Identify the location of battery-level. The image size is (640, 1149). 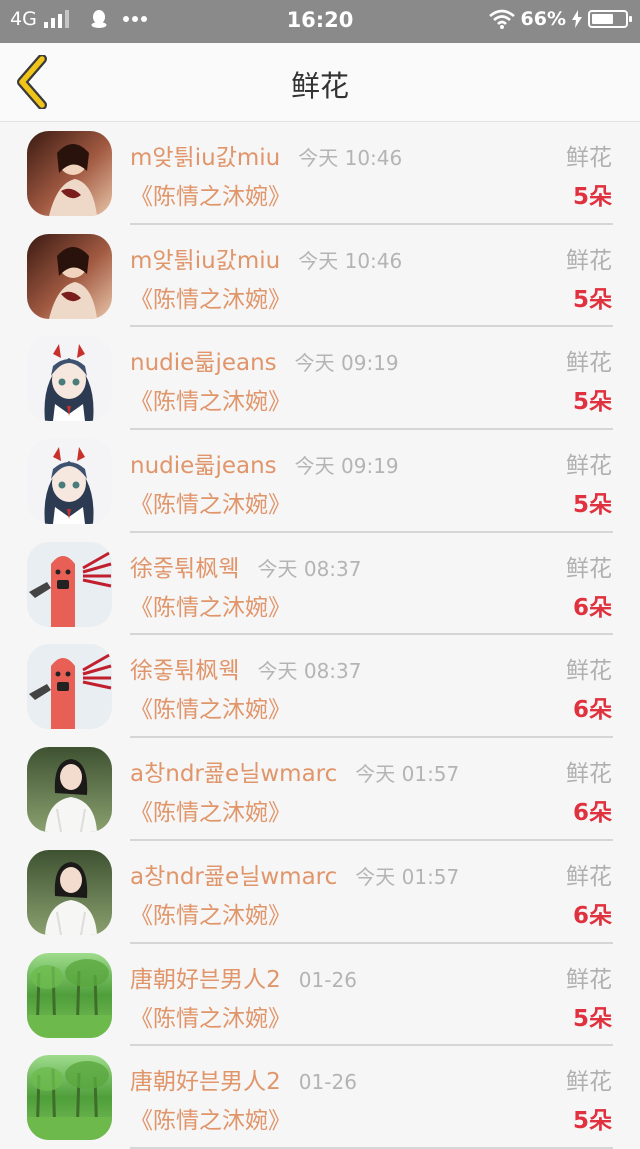
(603, 19).